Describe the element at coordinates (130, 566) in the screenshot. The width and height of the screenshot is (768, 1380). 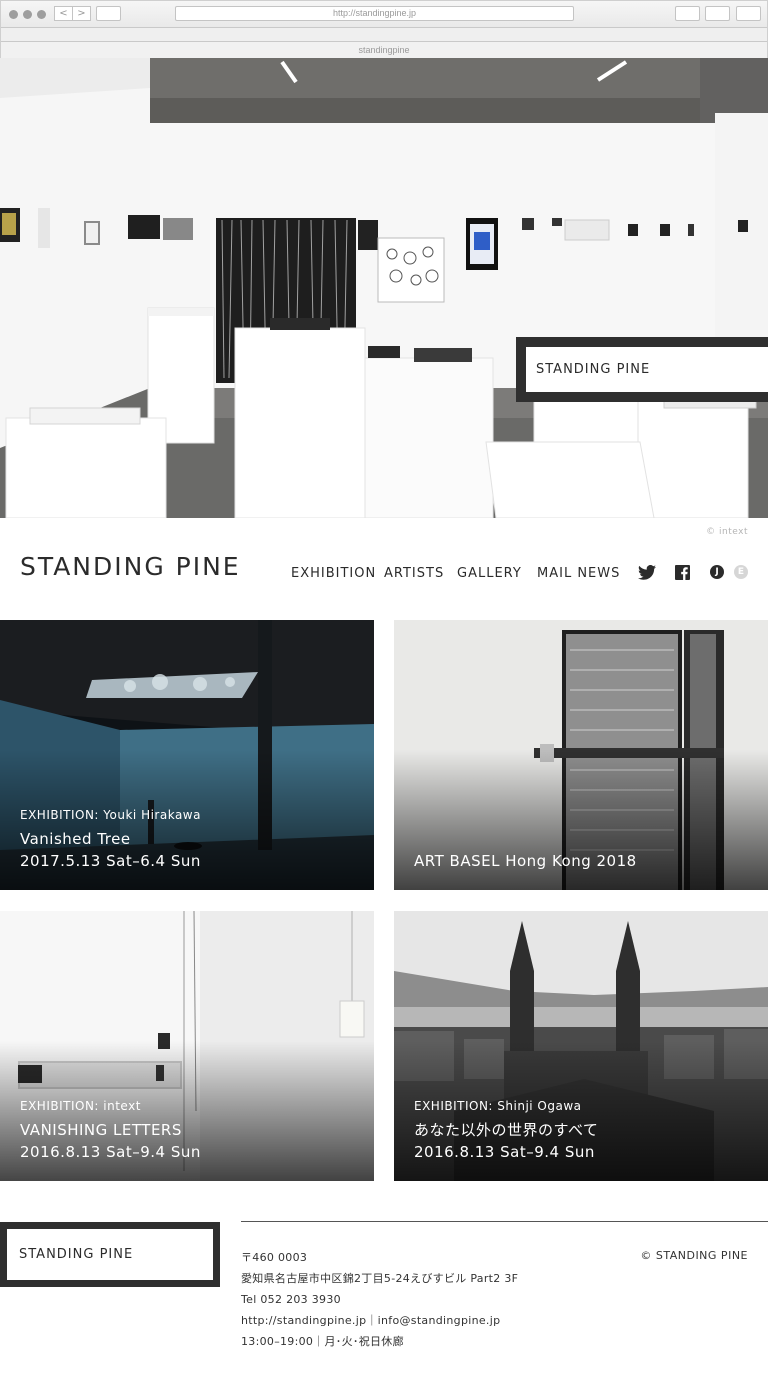
I see `site-logo: STANDING PINE` at that location.